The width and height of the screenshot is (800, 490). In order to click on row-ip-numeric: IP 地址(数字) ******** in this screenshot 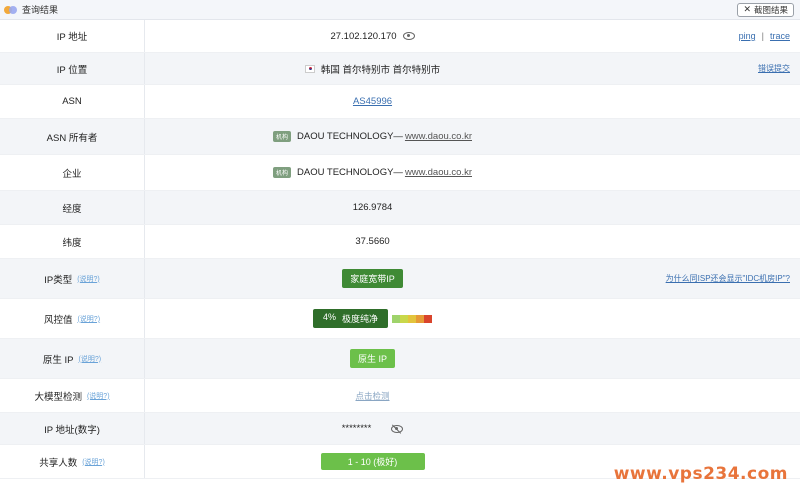, I will do `click(400, 429)`.